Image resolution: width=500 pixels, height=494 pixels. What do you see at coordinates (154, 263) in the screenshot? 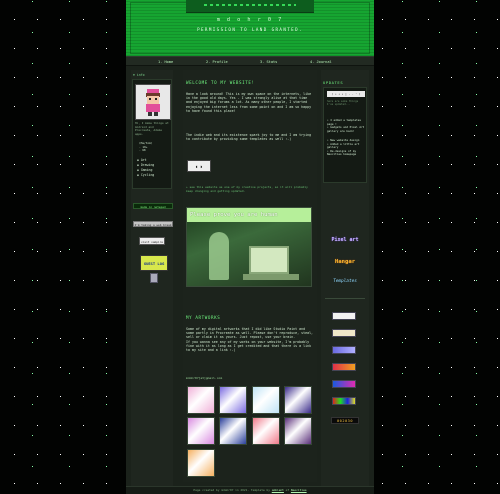
I see `guest-log-button: GUEST LOG` at bounding box center [154, 263].